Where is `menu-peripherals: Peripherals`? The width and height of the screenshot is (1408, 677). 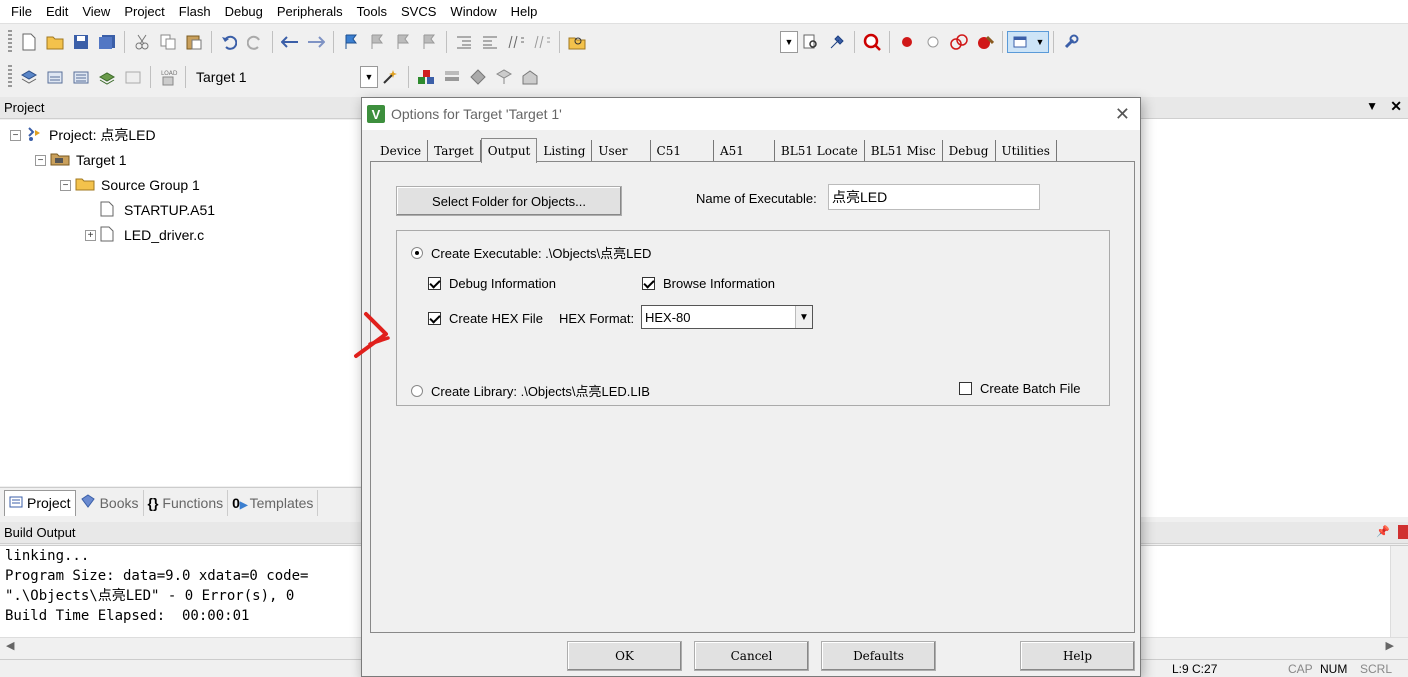 menu-peripherals: Peripherals is located at coordinates (310, 11).